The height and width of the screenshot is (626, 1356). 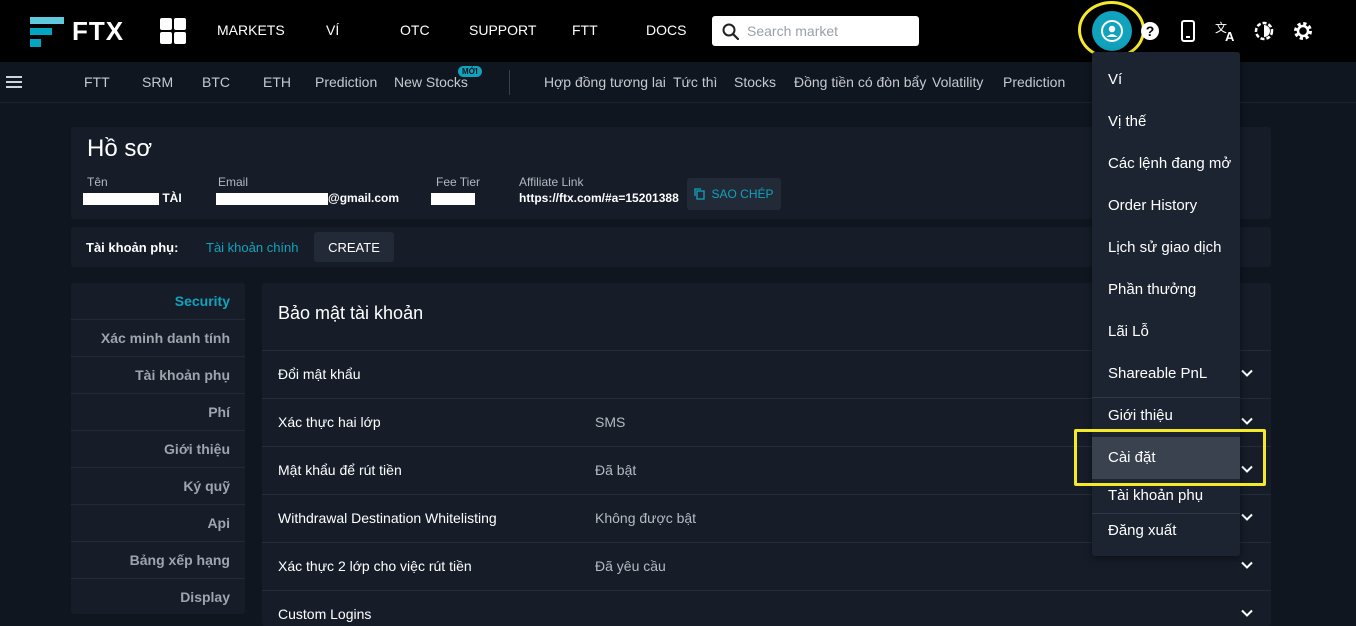 What do you see at coordinates (346, 82) in the screenshot?
I see `subnav-prediction: Prediction` at bounding box center [346, 82].